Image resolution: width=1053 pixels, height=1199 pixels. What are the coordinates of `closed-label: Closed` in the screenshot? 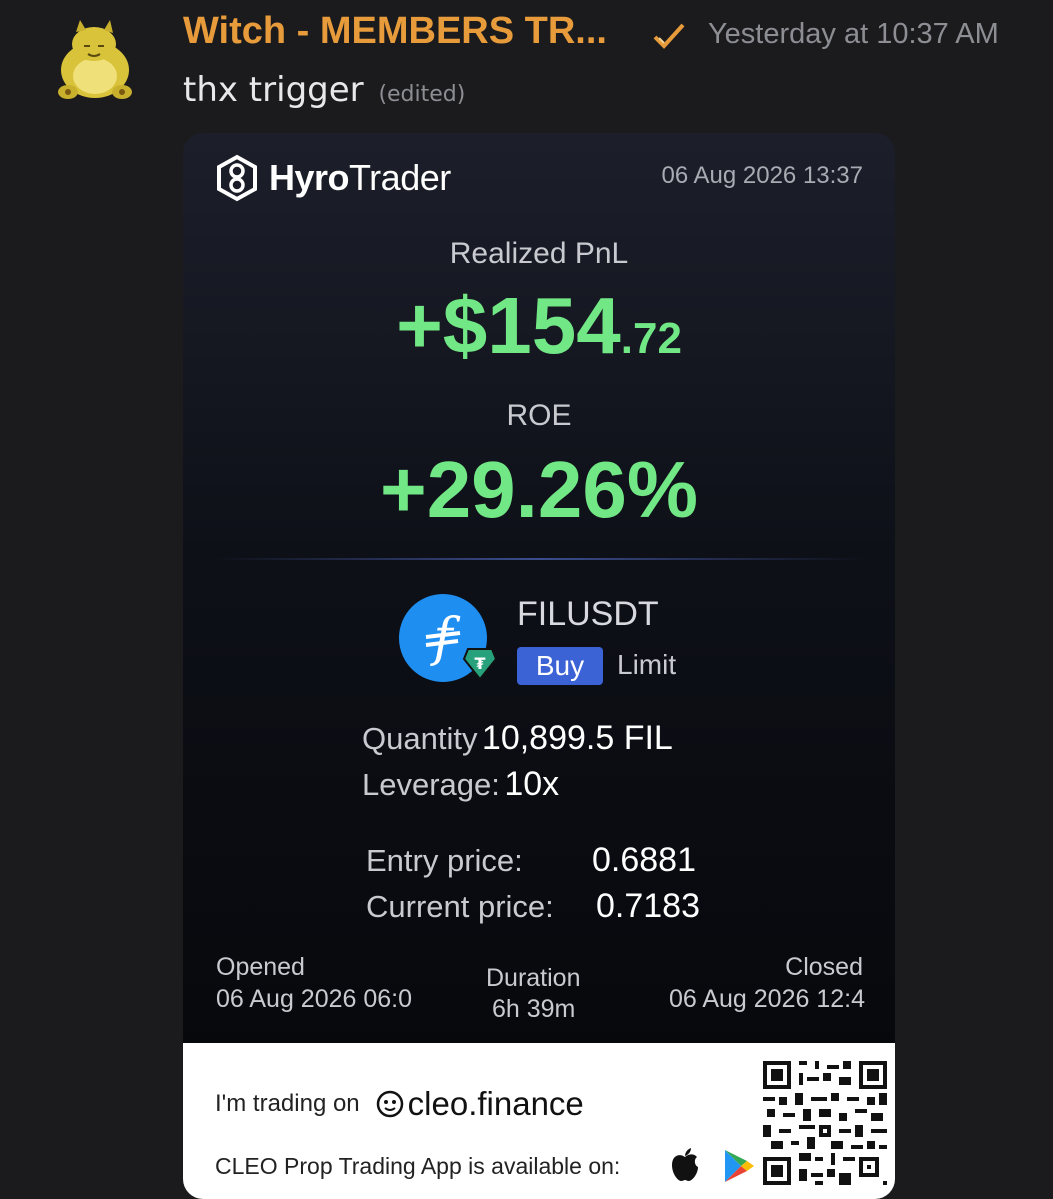 It's located at (824, 967).